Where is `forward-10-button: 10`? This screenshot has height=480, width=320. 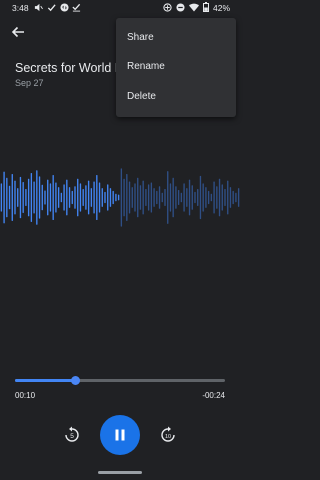 forward-10-button: 10 is located at coordinates (168, 435).